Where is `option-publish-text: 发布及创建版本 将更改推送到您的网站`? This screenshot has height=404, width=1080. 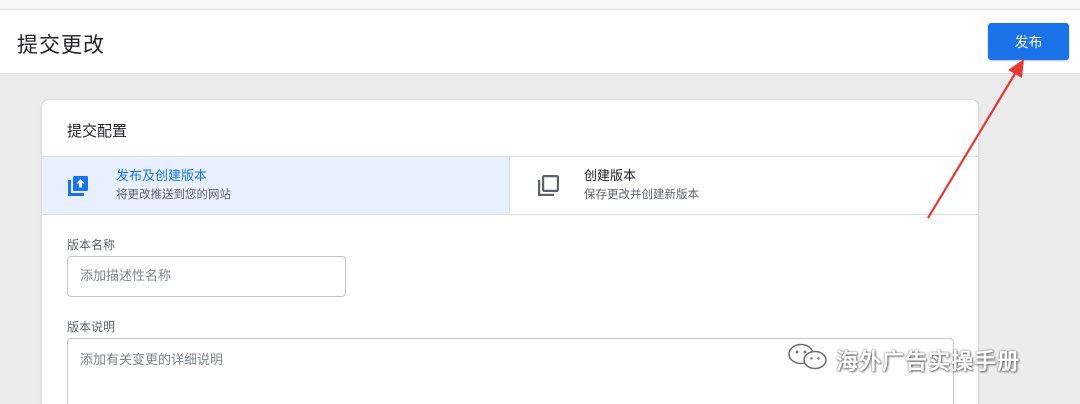 option-publish-text: 发布及创建版本 将更改推送到您的网站 is located at coordinates (173, 185).